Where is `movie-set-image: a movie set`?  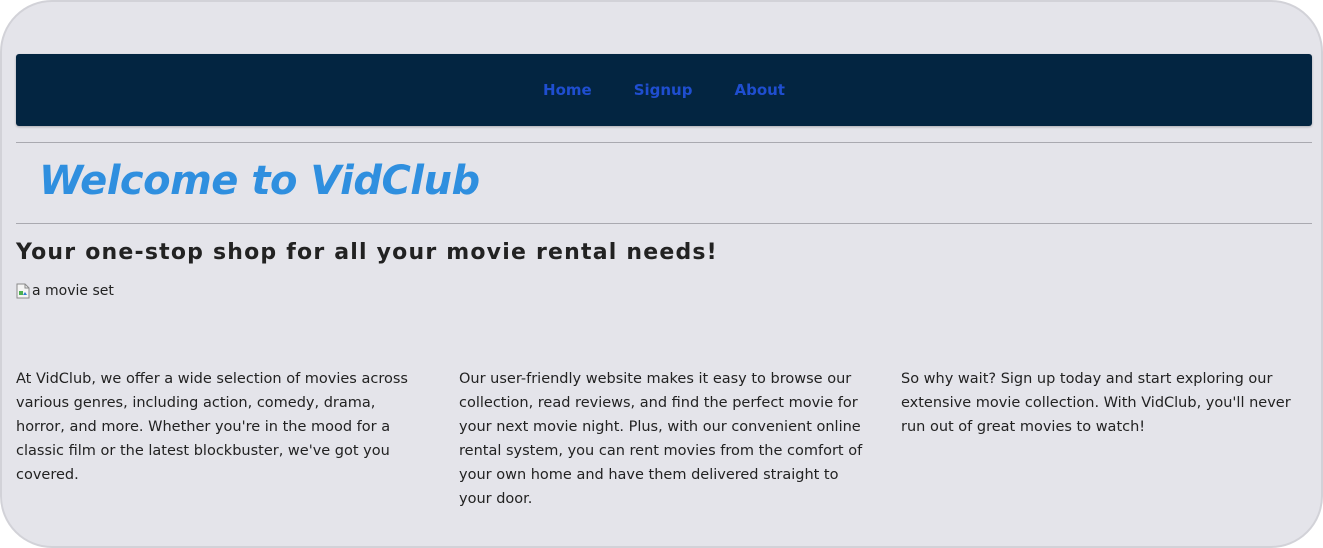
movie-set-image: a movie set is located at coordinates (65, 291).